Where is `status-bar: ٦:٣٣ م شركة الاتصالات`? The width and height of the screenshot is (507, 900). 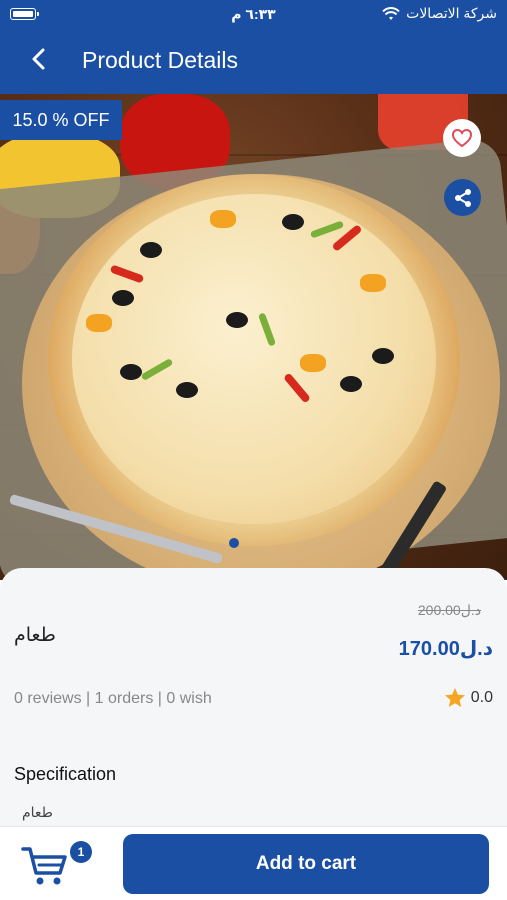
status-bar: ٦:٣٣ م شركة الاتصالات is located at coordinates (253, 14).